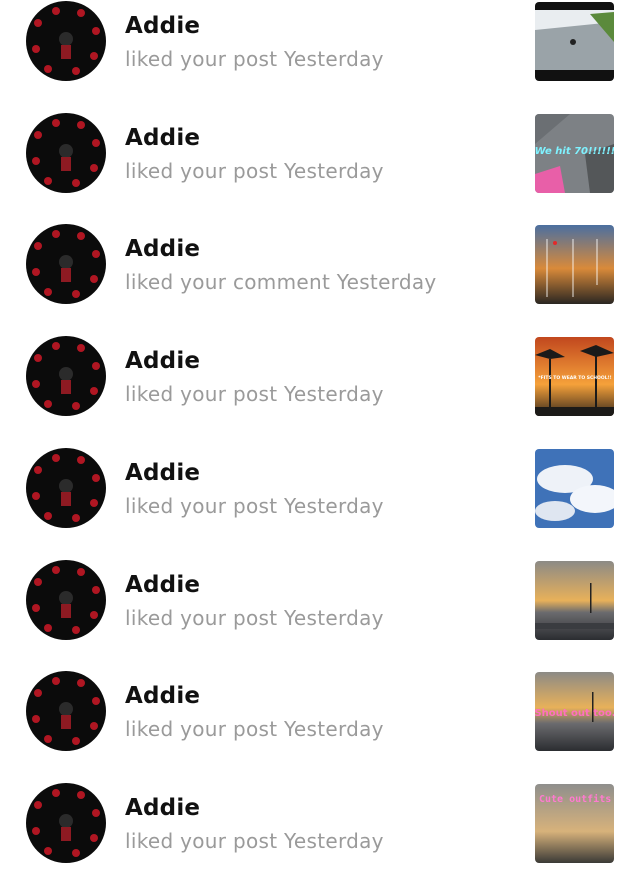 This screenshot has height=895, width=640. Describe the element at coordinates (574, 823) in the screenshot. I see `post-thumbnail: Cute outfits For SCHOOL!!` at that location.